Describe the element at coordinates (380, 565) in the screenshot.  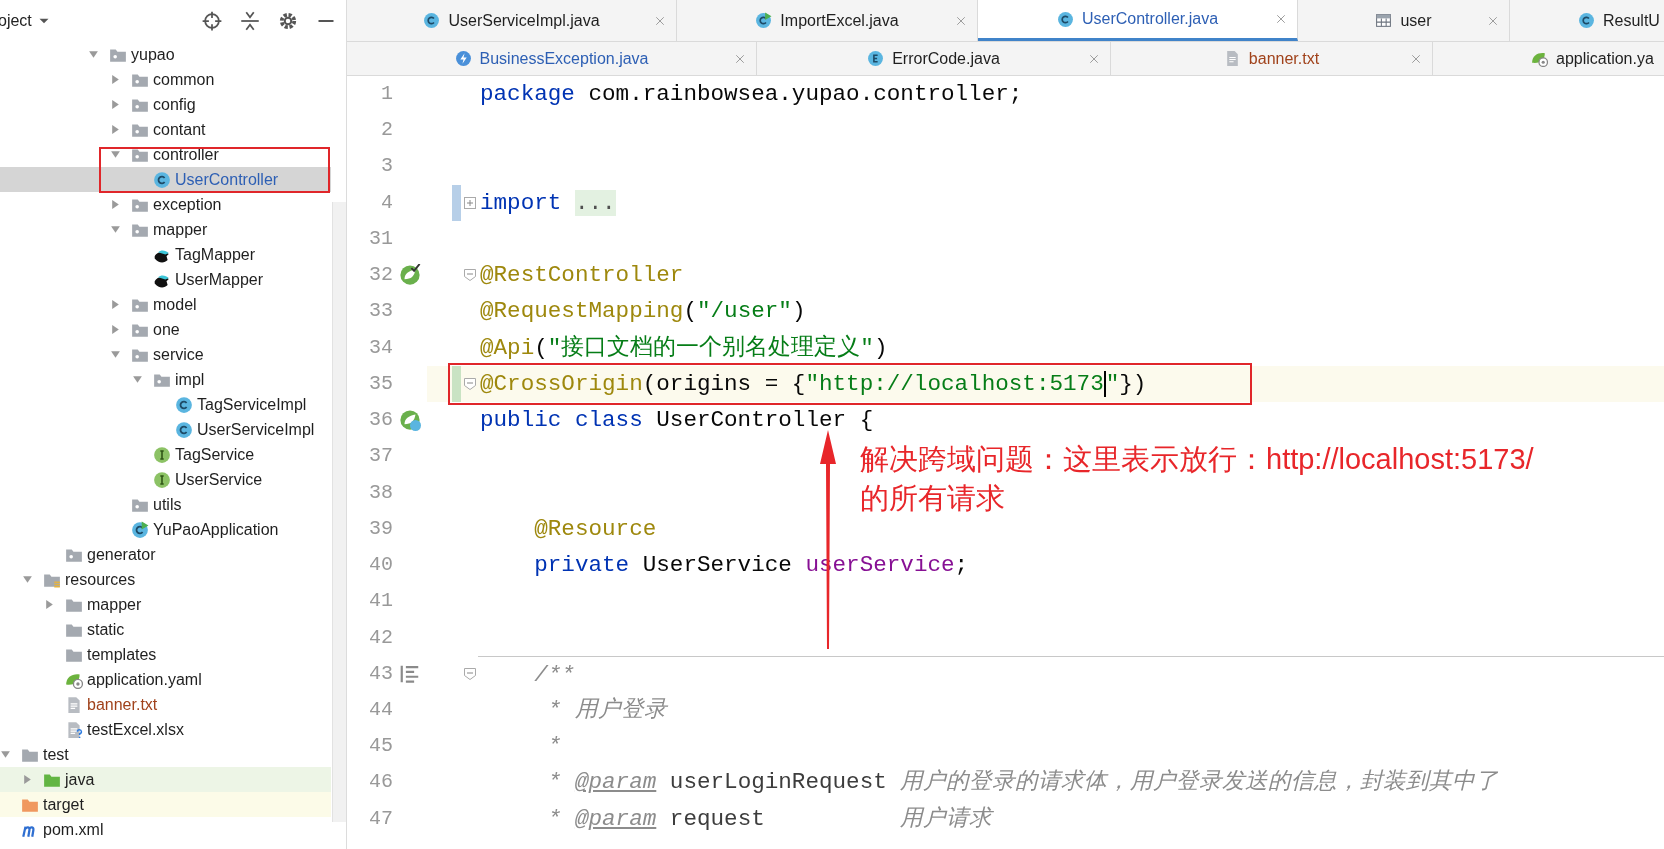
I see `line-number: 40` at that location.